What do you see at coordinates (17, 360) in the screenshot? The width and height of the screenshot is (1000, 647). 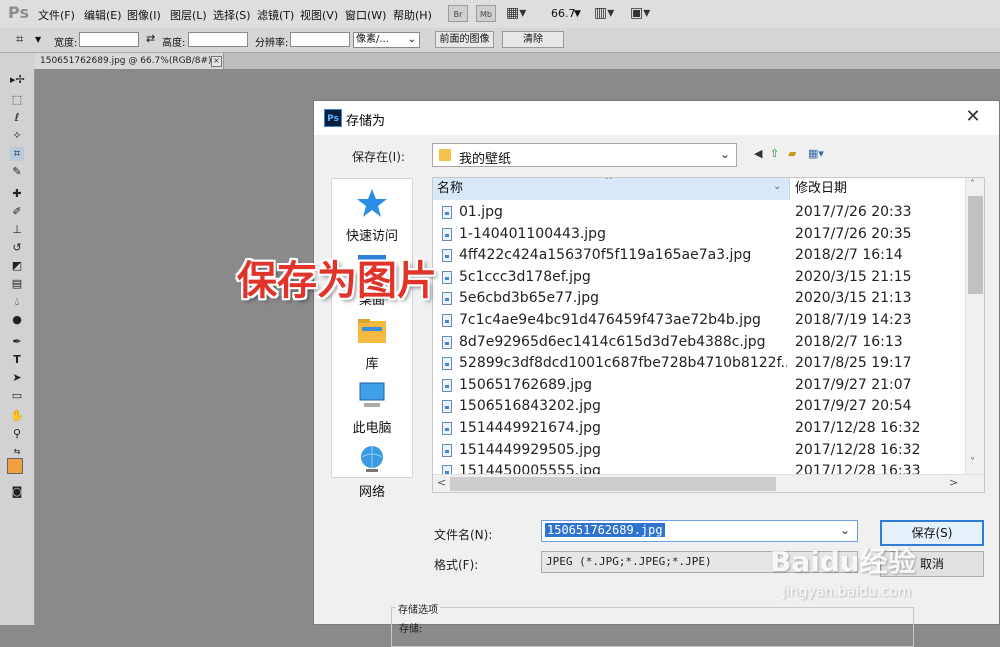 I see `type-tool-icon: T` at bounding box center [17, 360].